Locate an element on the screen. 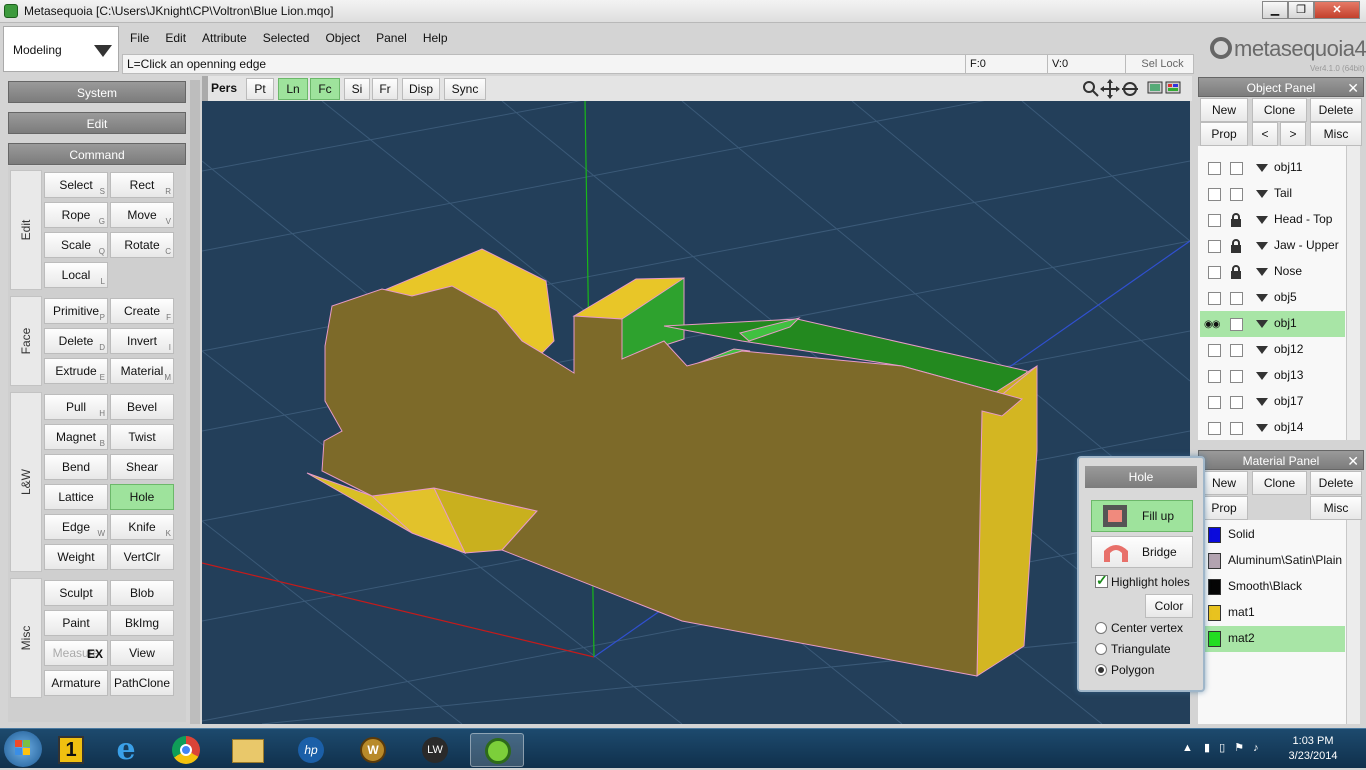 This screenshot has height=770, width=1366. object-row: obj13 is located at coordinates (1272, 376).